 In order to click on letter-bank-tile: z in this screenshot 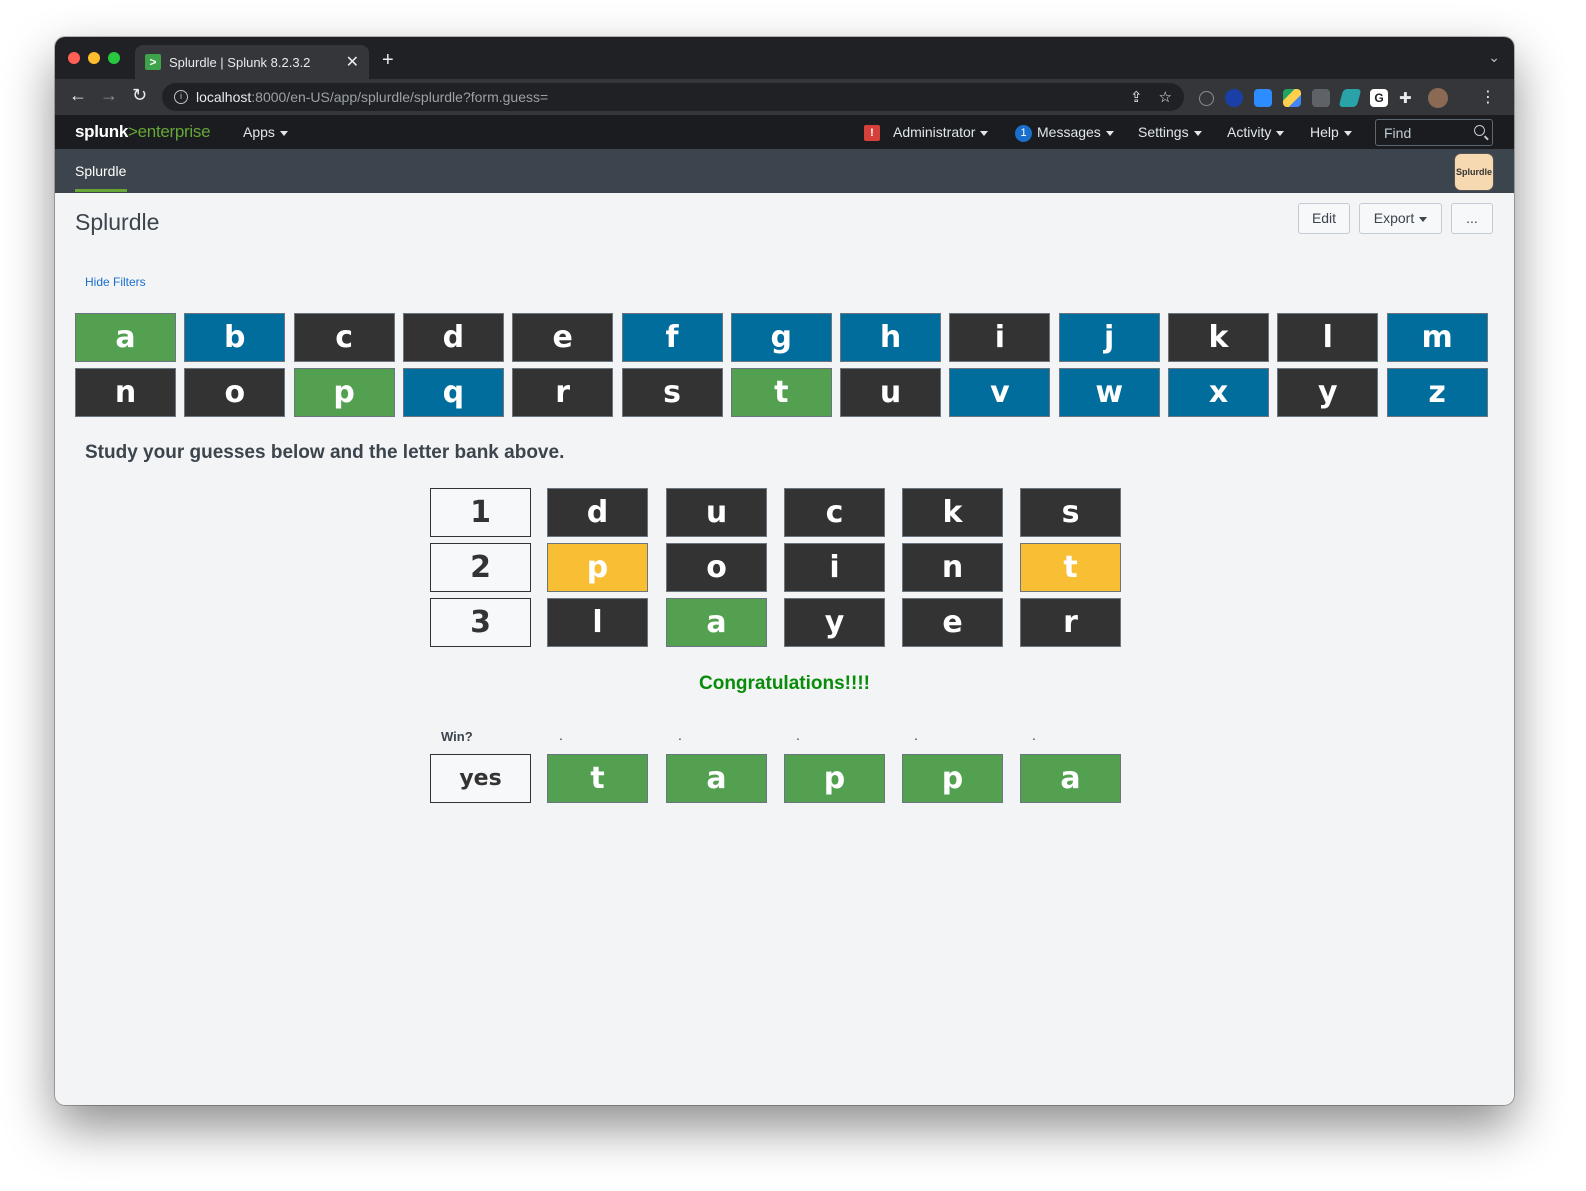, I will do `click(1437, 392)`.